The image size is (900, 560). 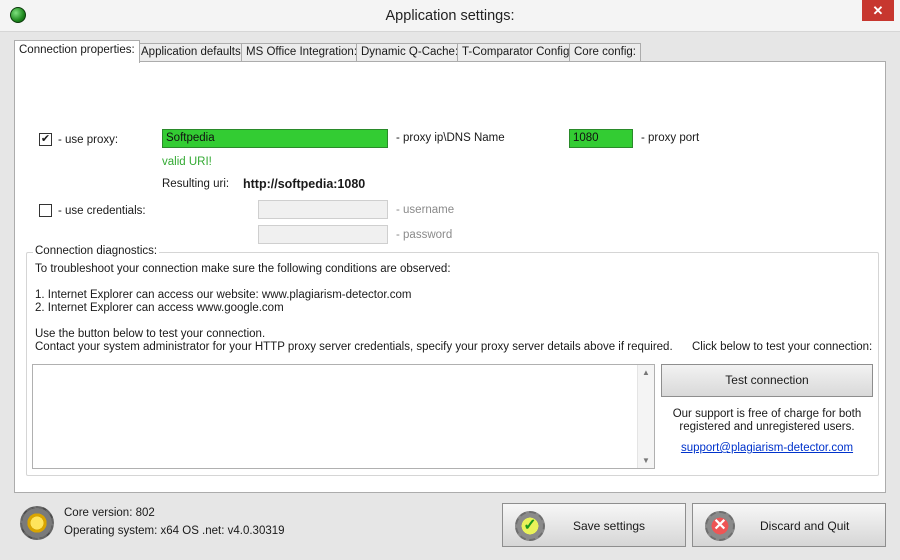 What do you see at coordinates (805, 526) in the screenshot?
I see `discard-and-quit-label: Discard and Quit` at bounding box center [805, 526].